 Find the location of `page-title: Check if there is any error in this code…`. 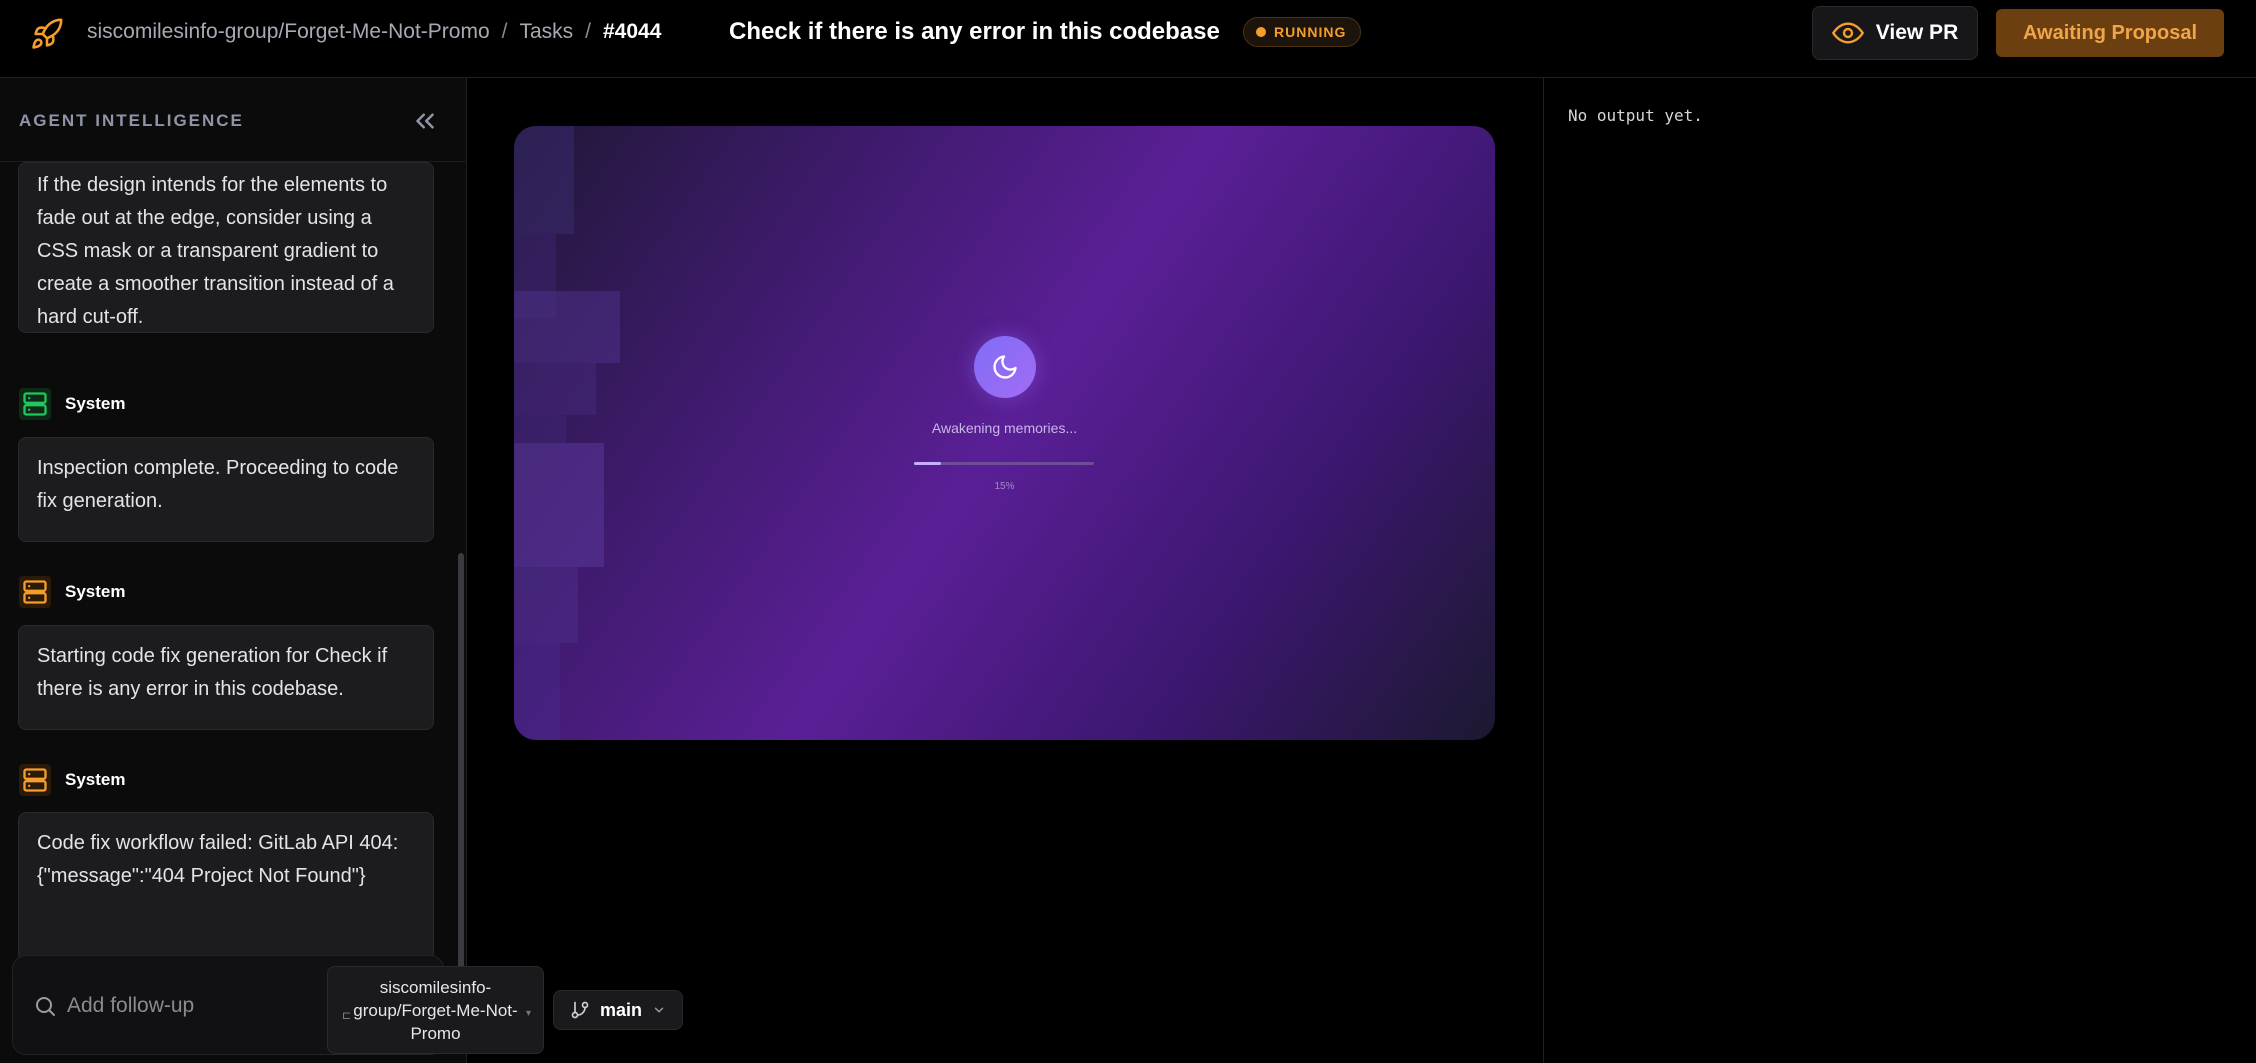

page-title: Check if there is any error in this code… is located at coordinates (974, 31).